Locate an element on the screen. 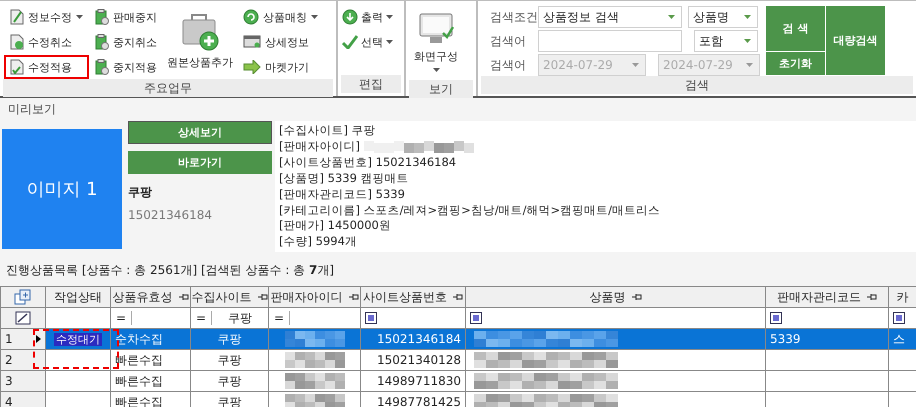 The height and width of the screenshot is (407, 916). add-product-button: 원본상품추가 is located at coordinates (200, 42).